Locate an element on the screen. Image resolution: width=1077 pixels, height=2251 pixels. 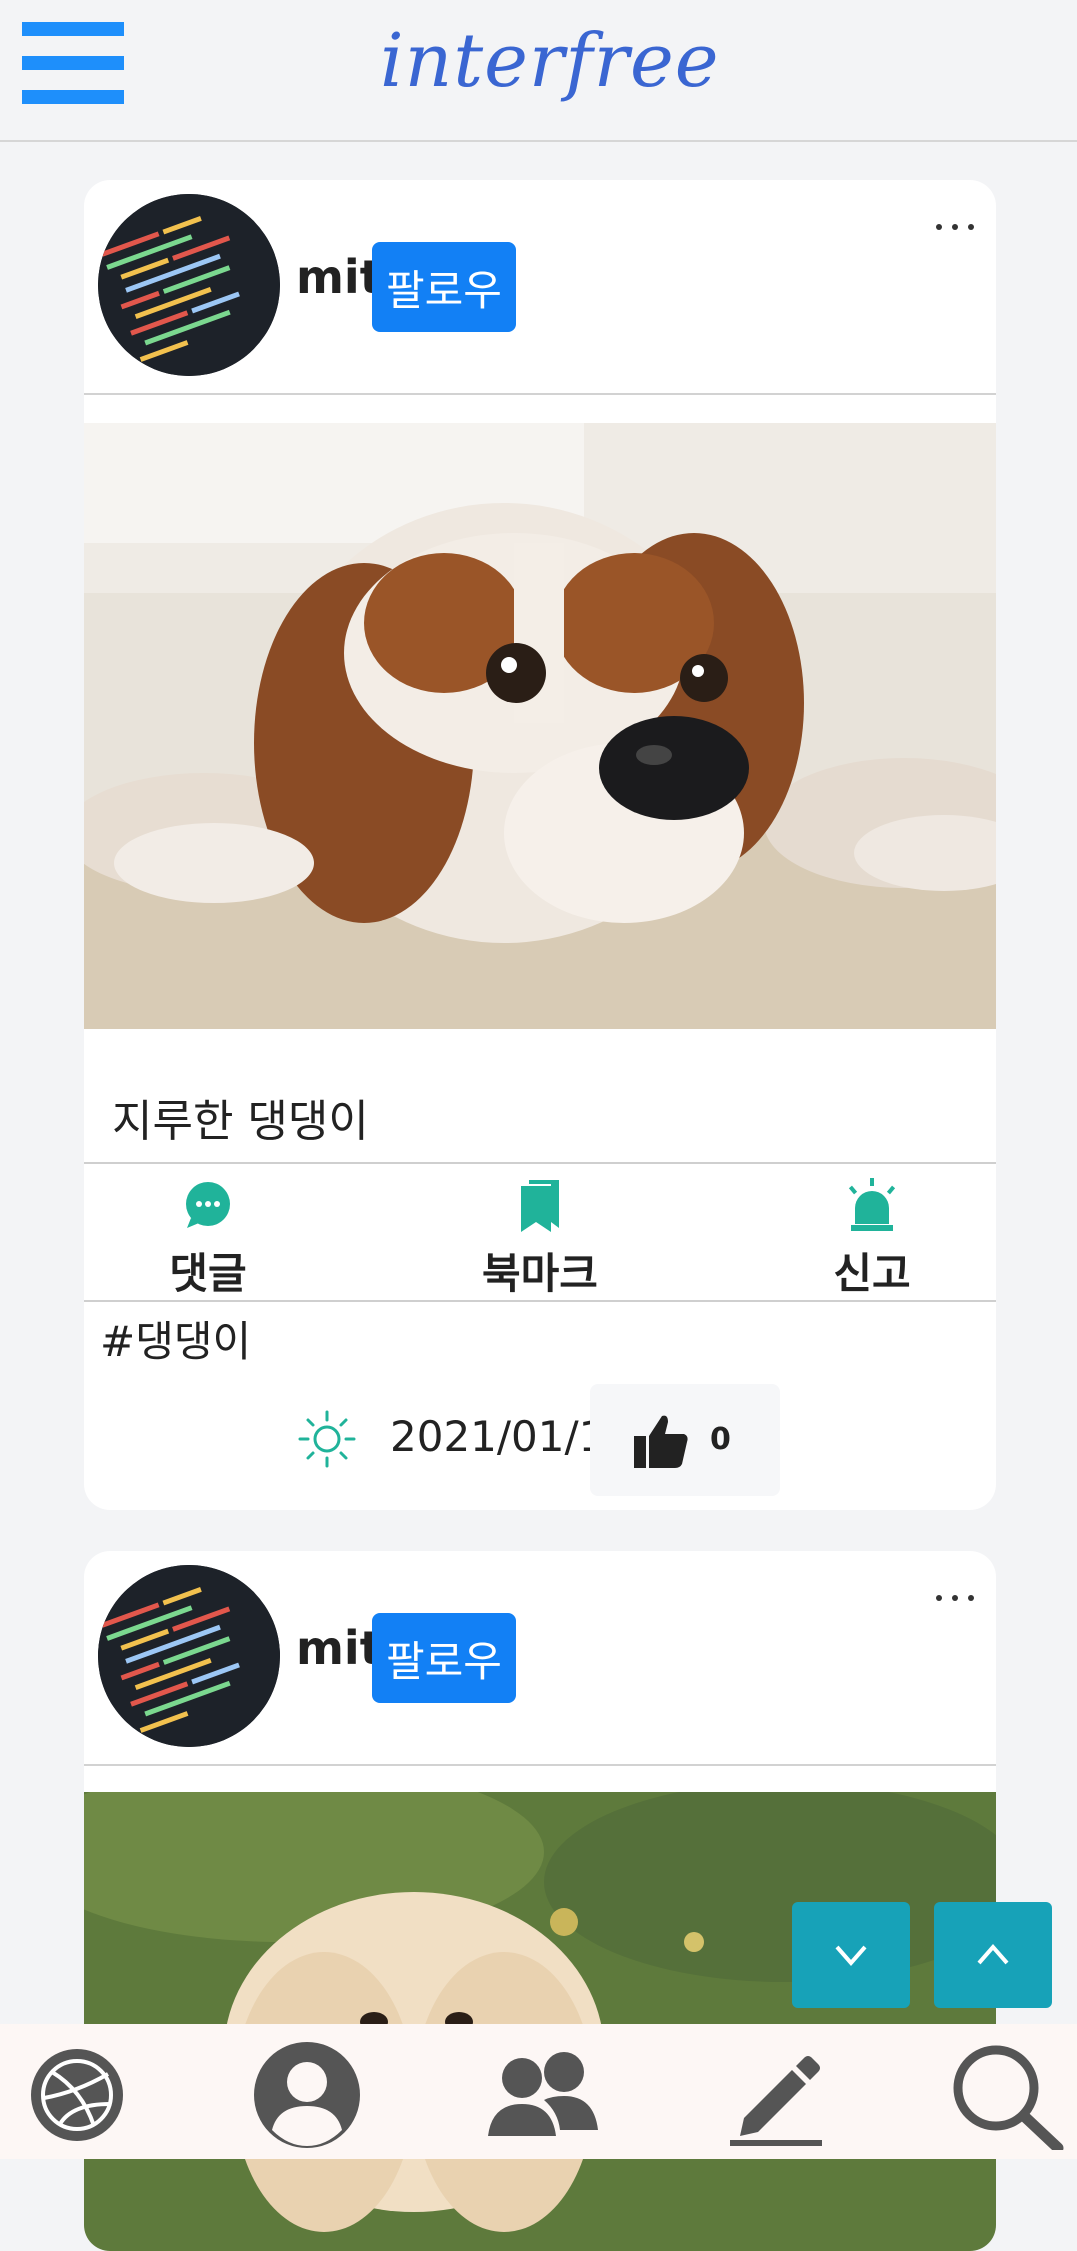
app-logo: interfree is located at coordinates (549, 61).